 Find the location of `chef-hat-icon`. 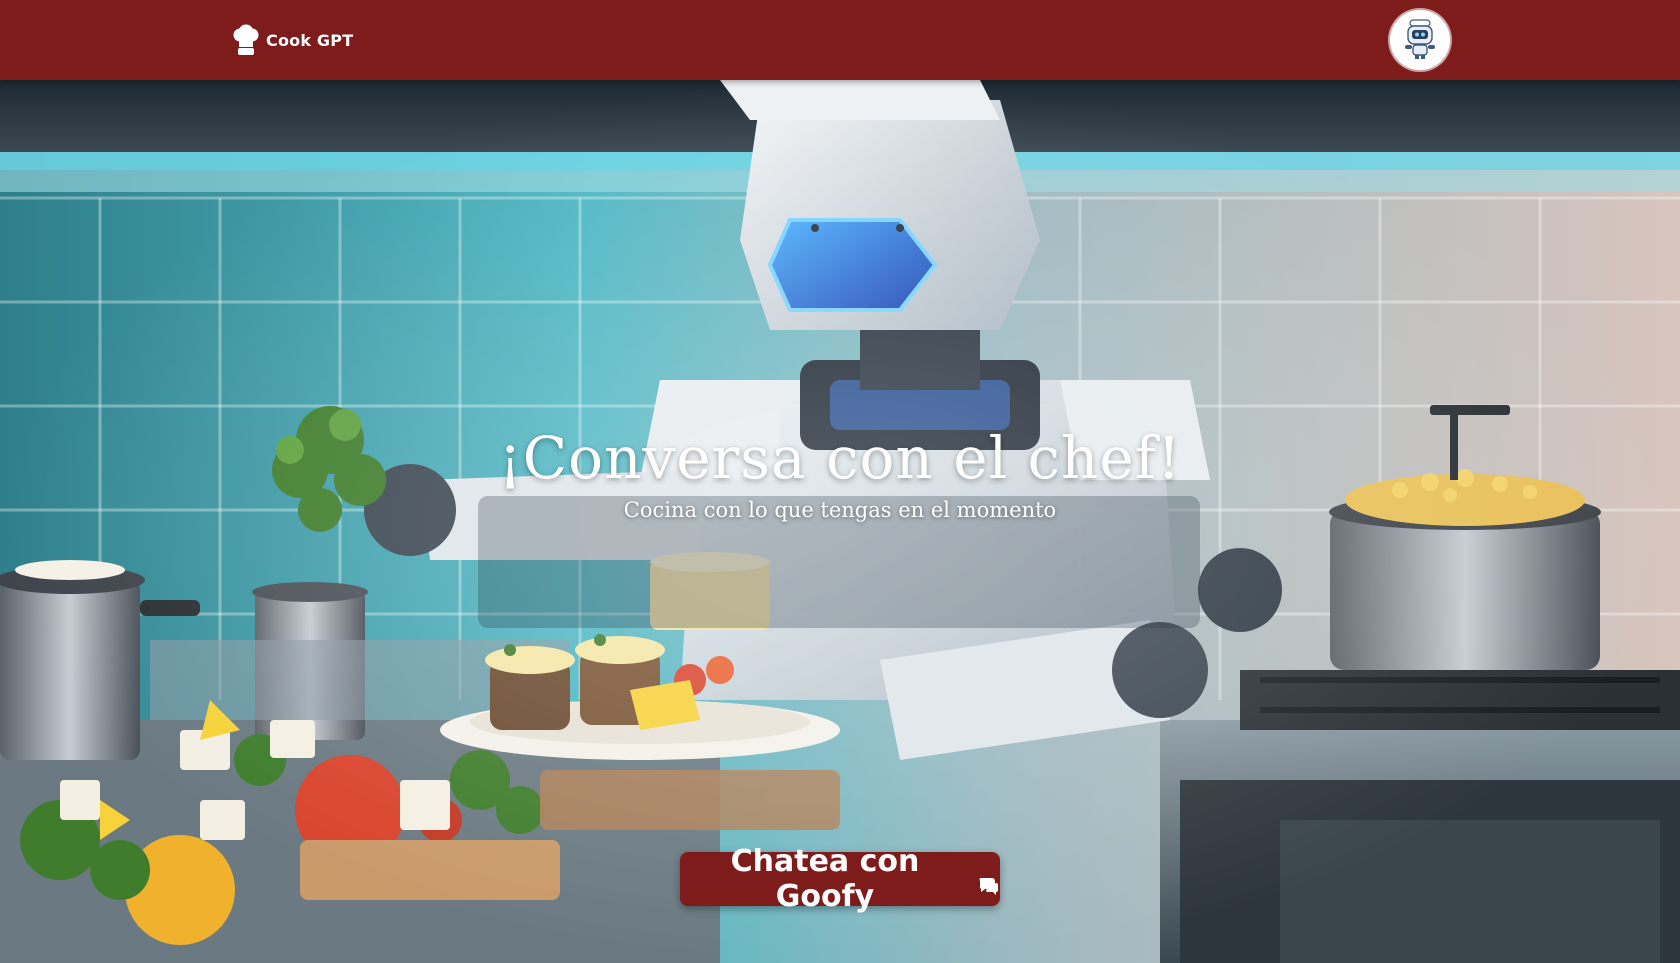

chef-hat-icon is located at coordinates (246, 40).